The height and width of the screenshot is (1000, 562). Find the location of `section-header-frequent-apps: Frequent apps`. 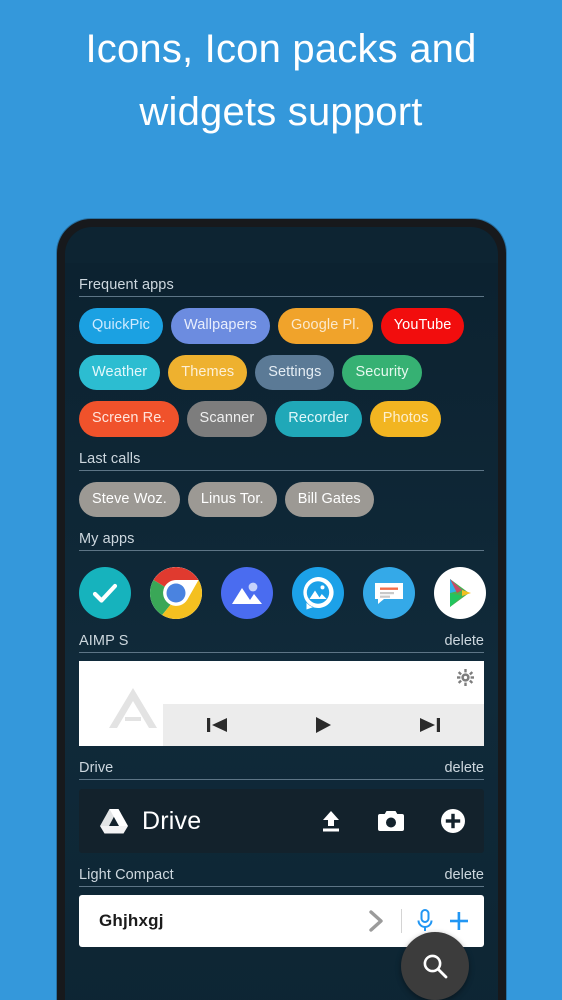

section-header-frequent-apps: Frequent apps is located at coordinates (281, 287).